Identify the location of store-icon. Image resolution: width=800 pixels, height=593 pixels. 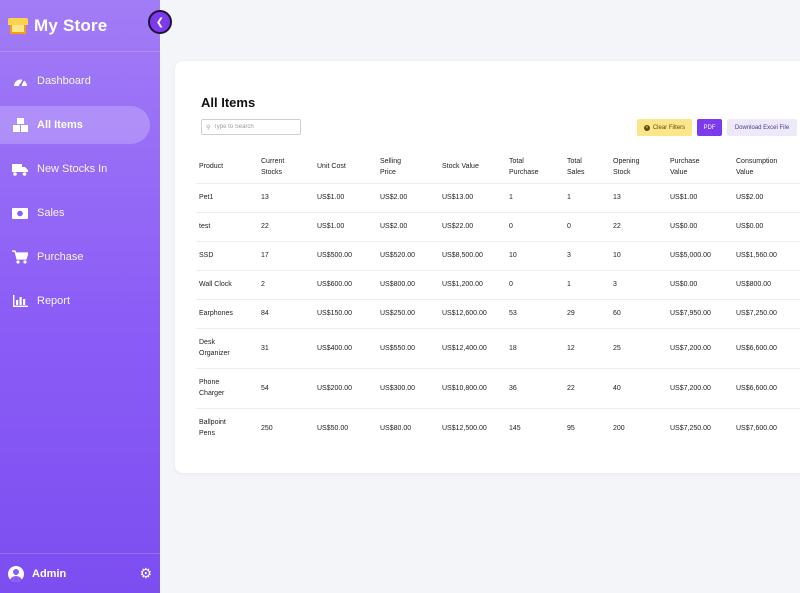
(18, 25).